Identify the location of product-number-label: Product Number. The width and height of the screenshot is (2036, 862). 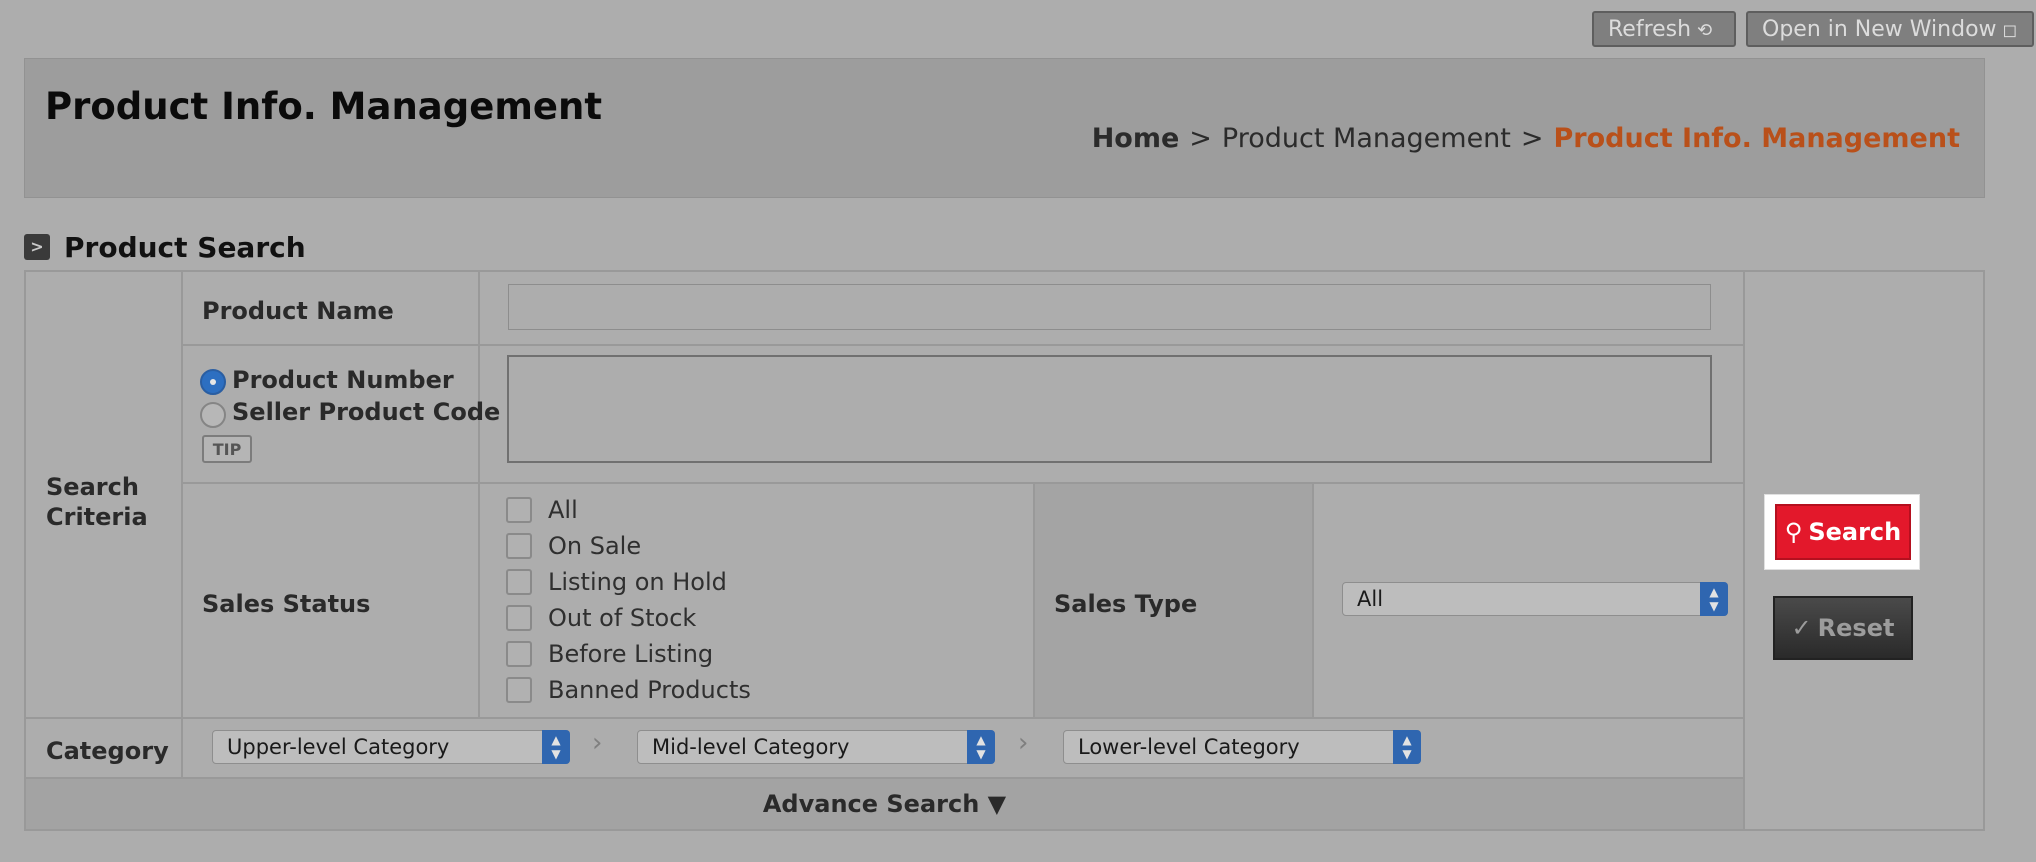
(343, 380).